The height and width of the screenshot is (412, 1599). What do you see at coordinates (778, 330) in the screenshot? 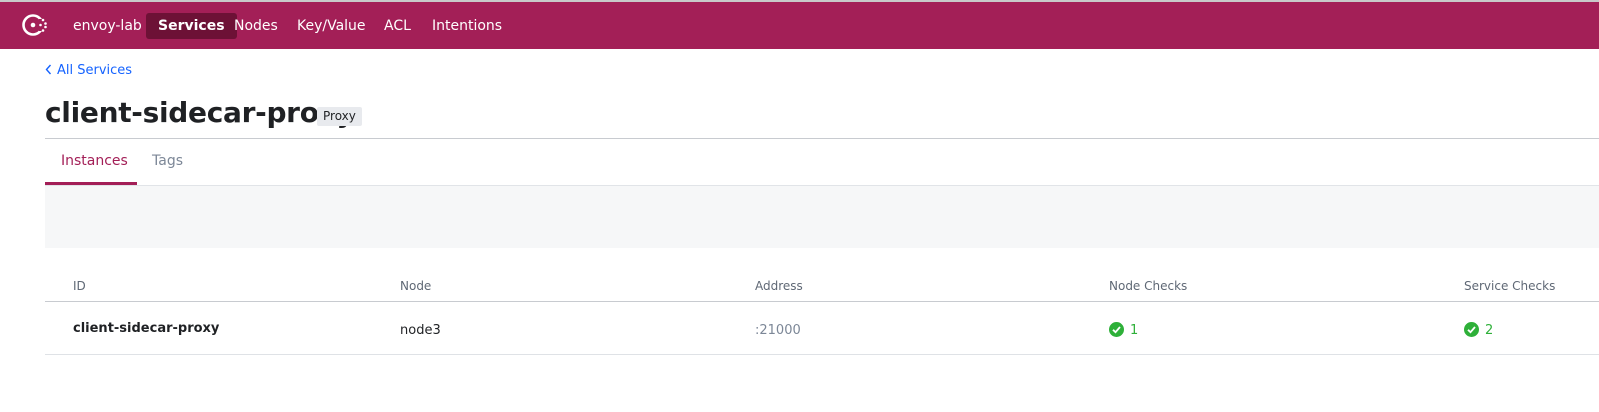
I see `instance-address: :21000` at bounding box center [778, 330].